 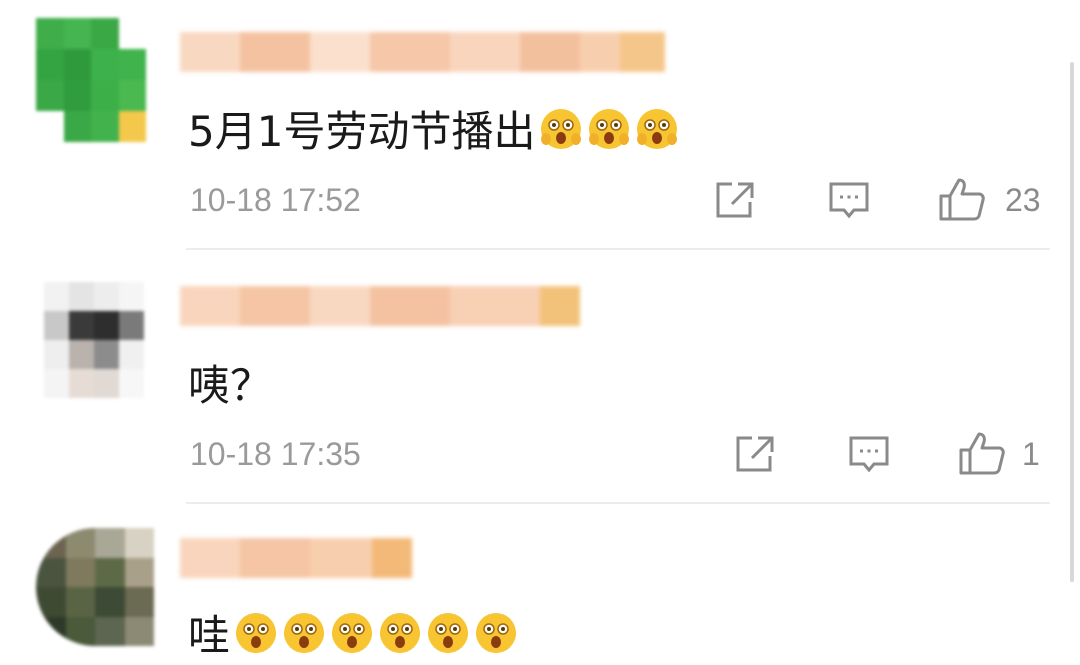 I want to click on comment-text: 哇, so click(x=353, y=632).